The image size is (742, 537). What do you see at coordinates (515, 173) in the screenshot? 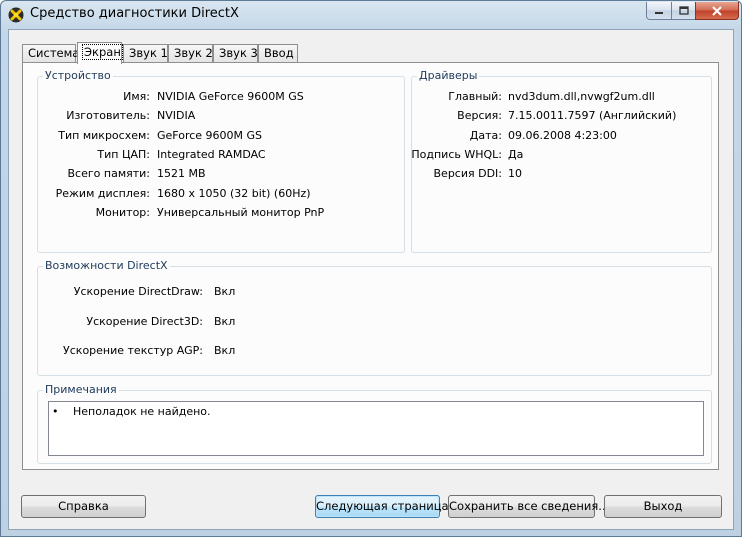
I see `ddi-version-value: 10` at bounding box center [515, 173].